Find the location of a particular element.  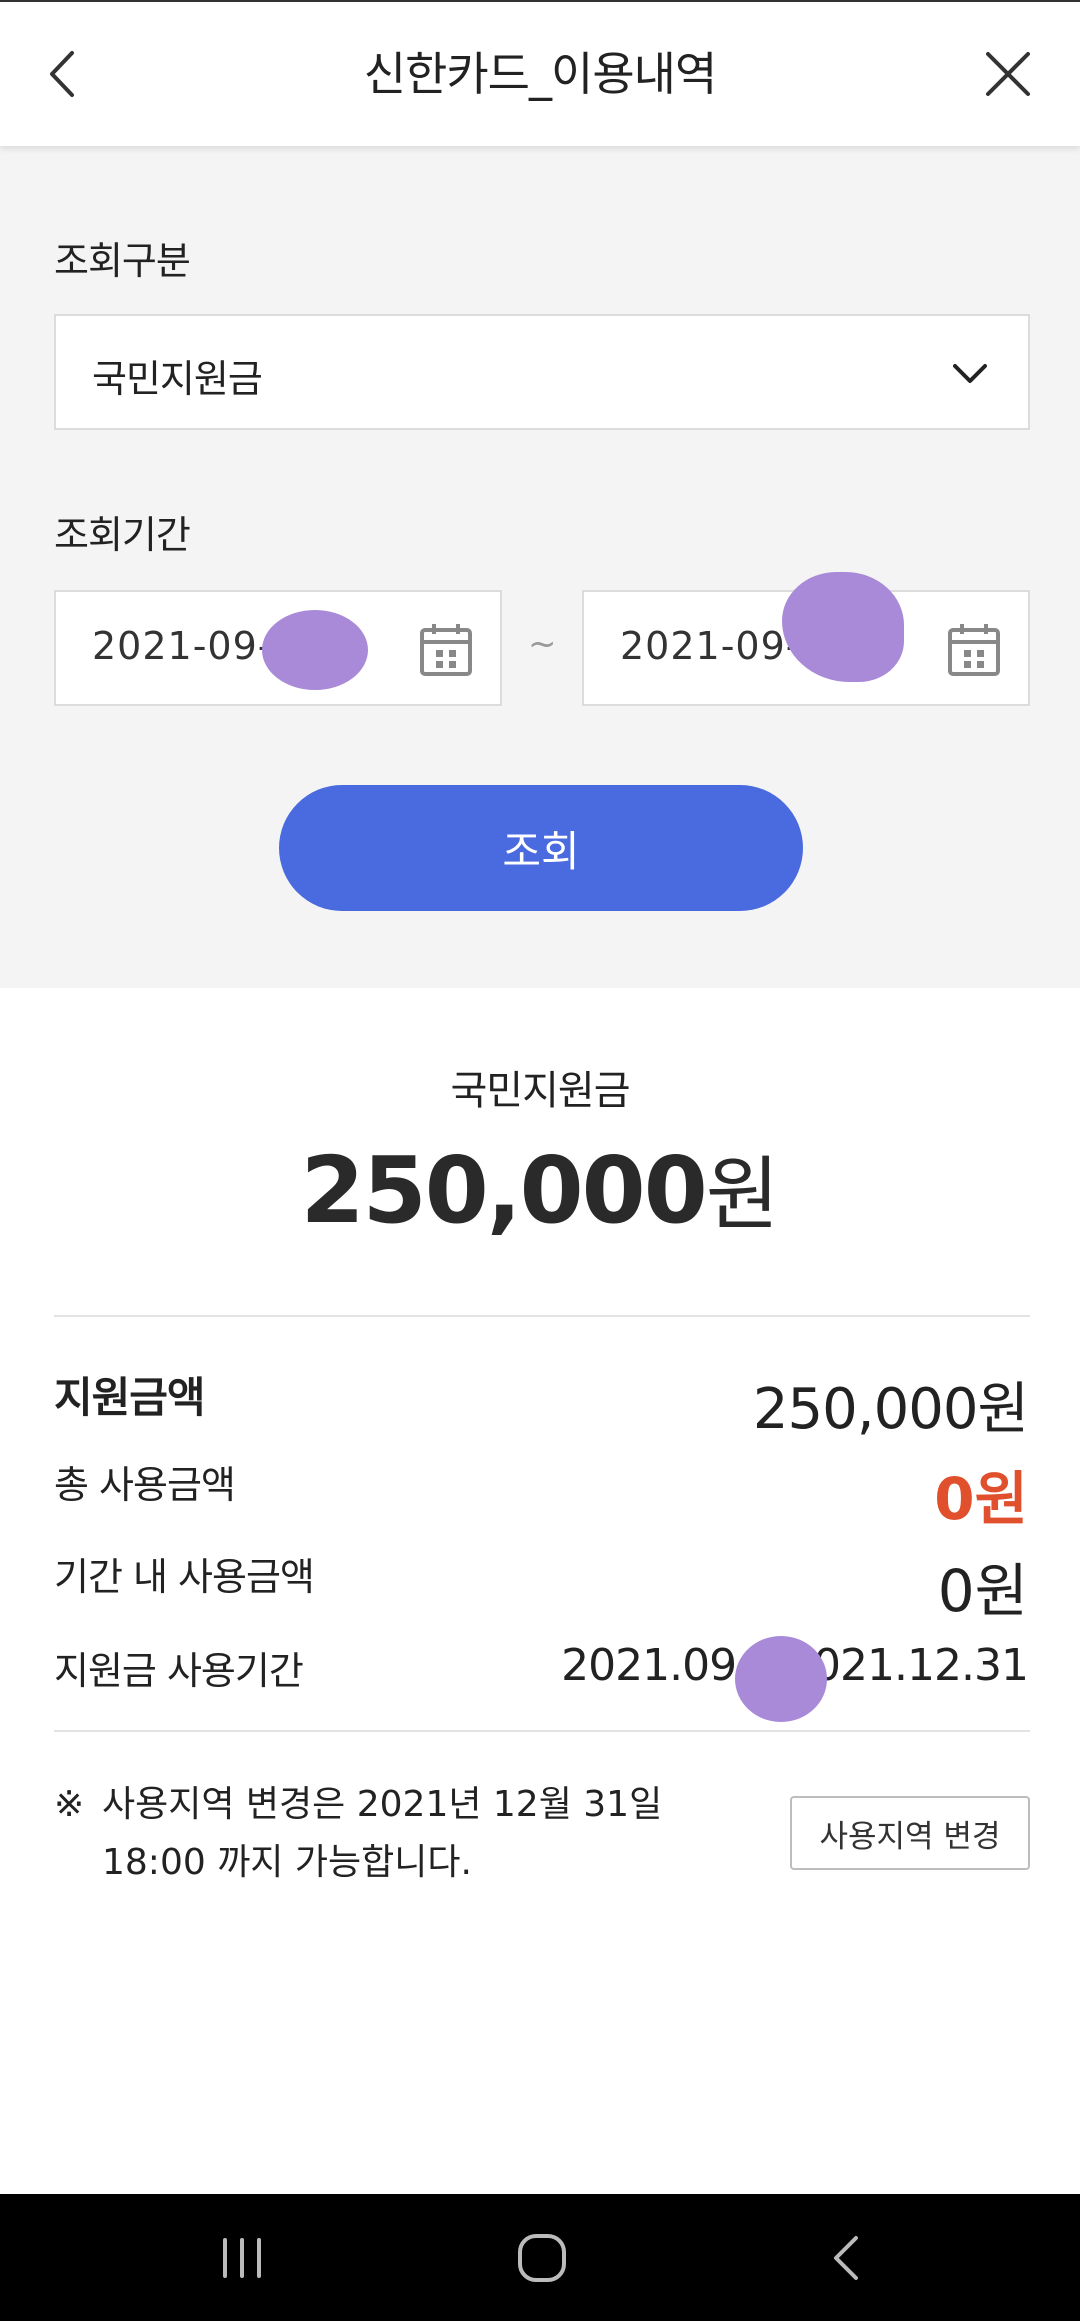

period-used-label: 기간 내 사용금액 is located at coordinates (184, 1577).